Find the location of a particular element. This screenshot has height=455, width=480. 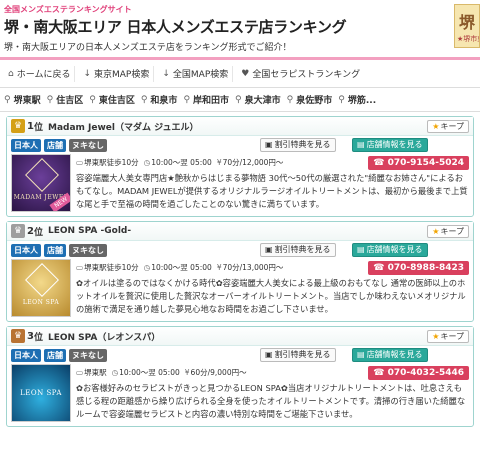

area-link-higashisumiyoshi: ⚲ 東住吉区 is located at coordinates (112, 100).